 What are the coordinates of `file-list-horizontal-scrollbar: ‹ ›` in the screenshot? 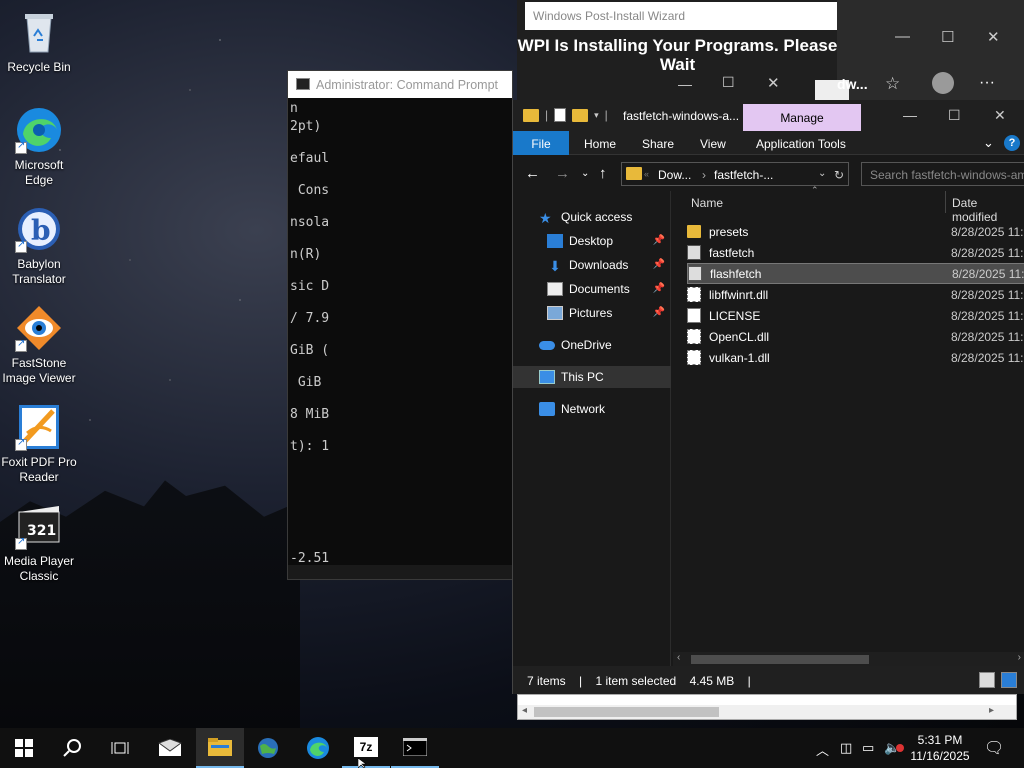 It's located at (848, 659).